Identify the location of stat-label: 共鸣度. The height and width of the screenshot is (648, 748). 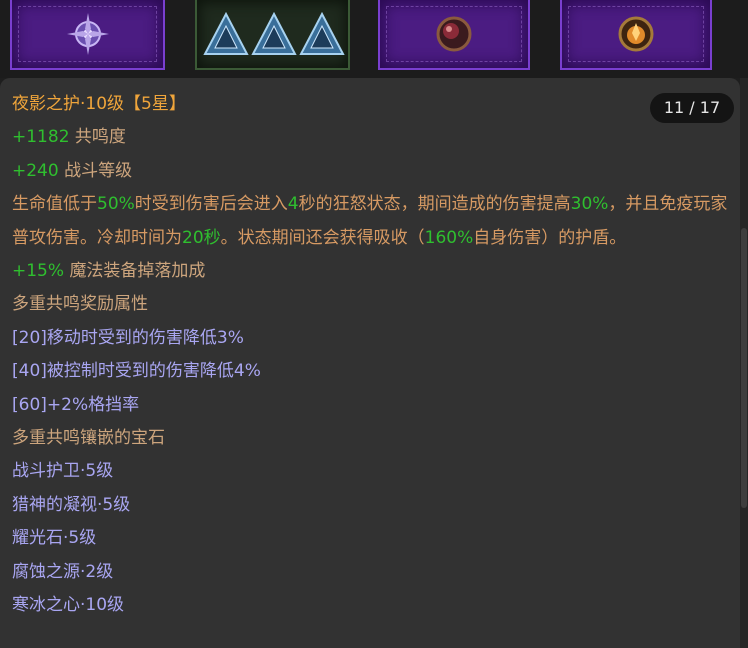
(100, 137).